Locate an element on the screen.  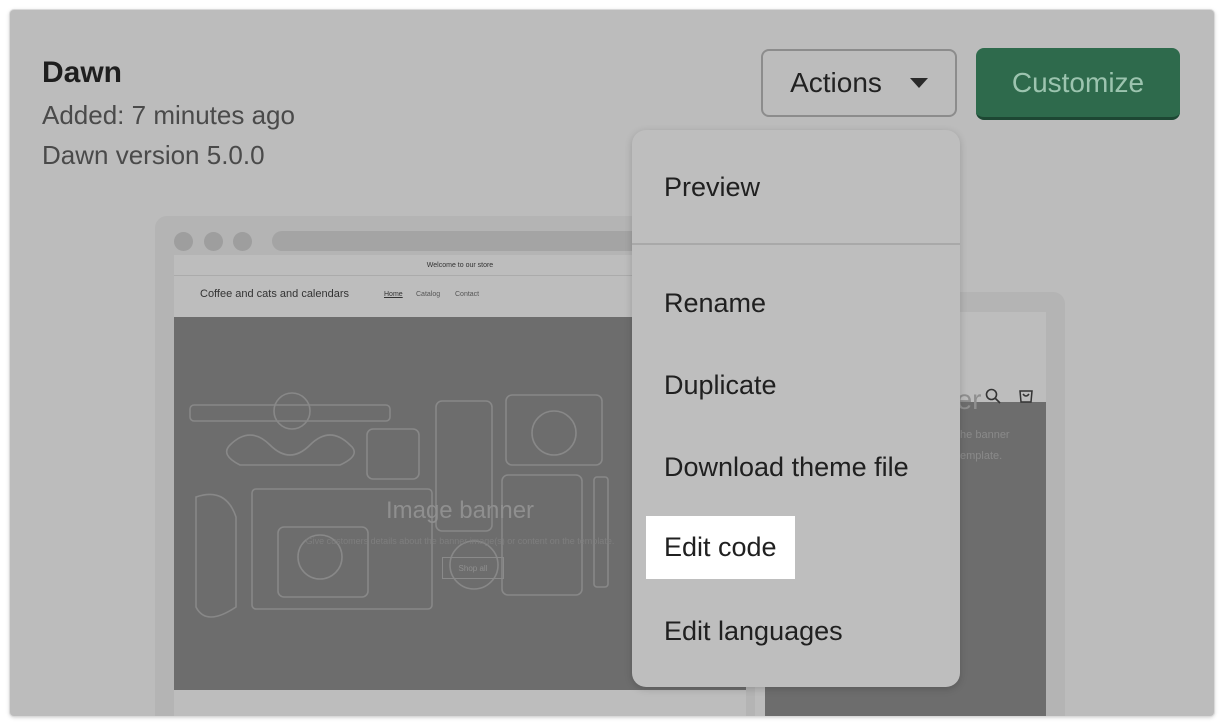
theme-version-text: Dawn version 5.0.0 is located at coordinates (153, 155).